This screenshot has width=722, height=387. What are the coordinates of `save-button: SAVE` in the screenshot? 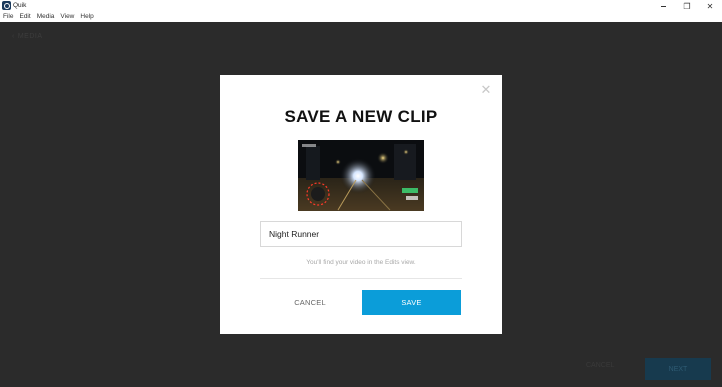 It's located at (411, 302).